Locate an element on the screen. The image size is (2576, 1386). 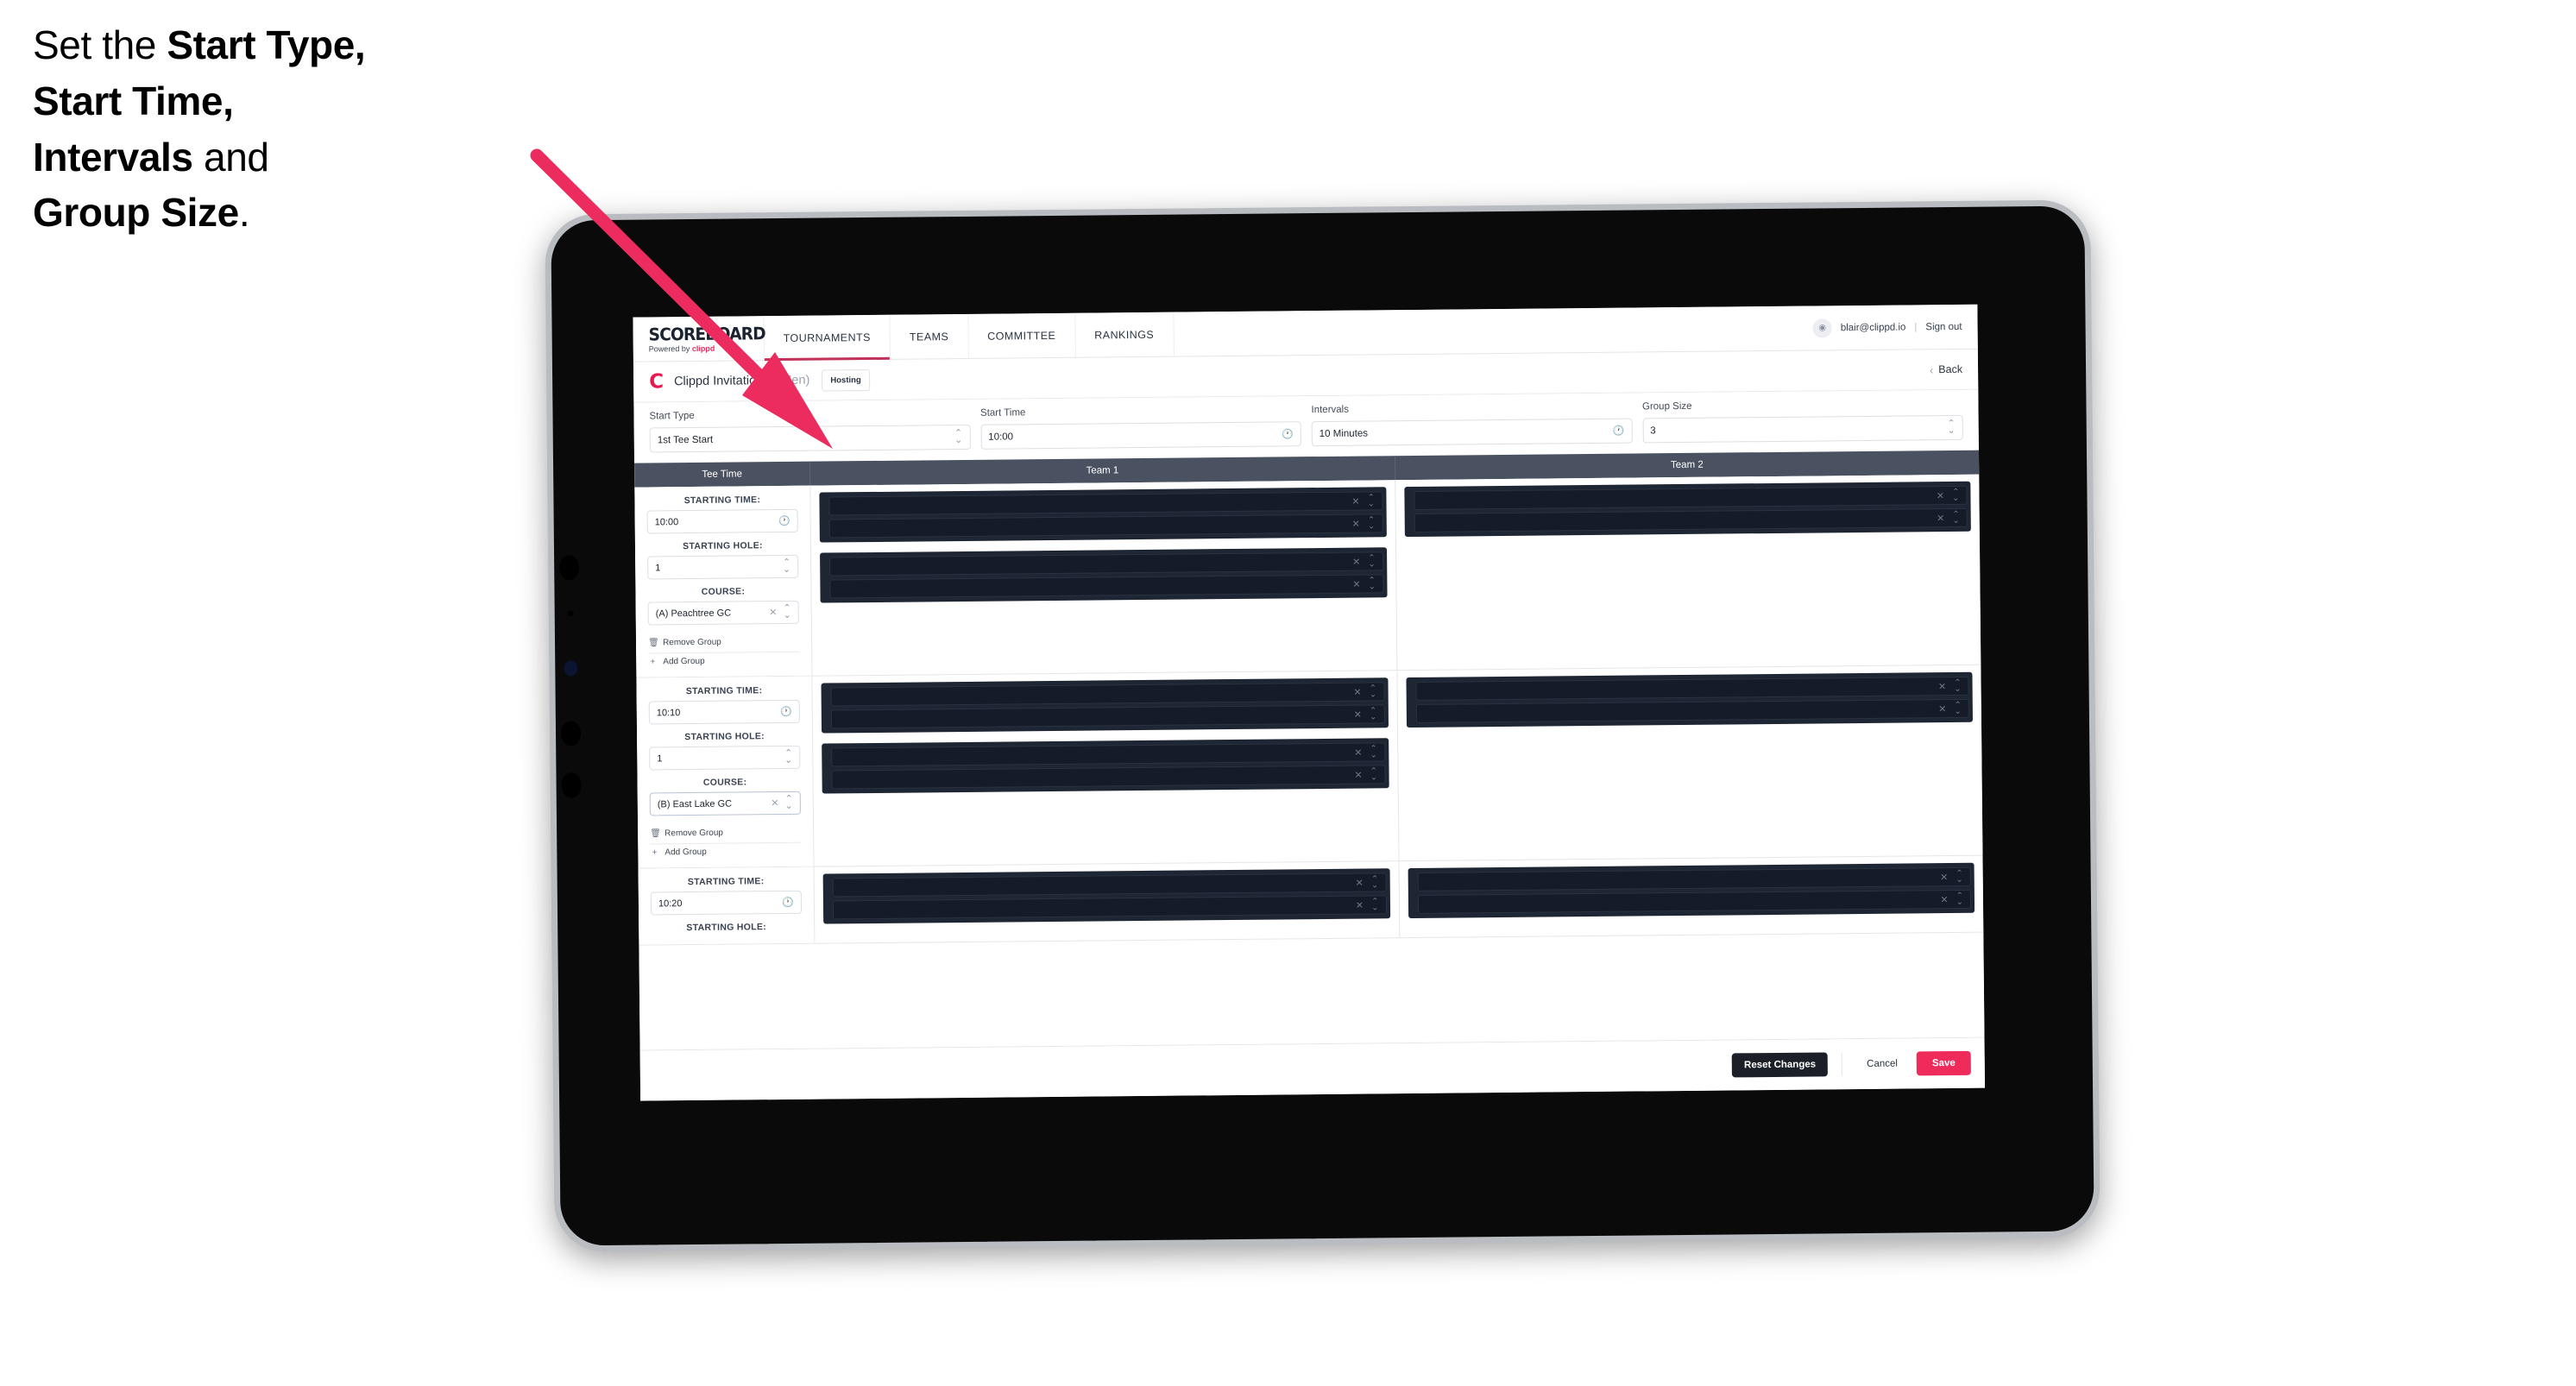
back-button: ‹ Back is located at coordinates (1946, 369).